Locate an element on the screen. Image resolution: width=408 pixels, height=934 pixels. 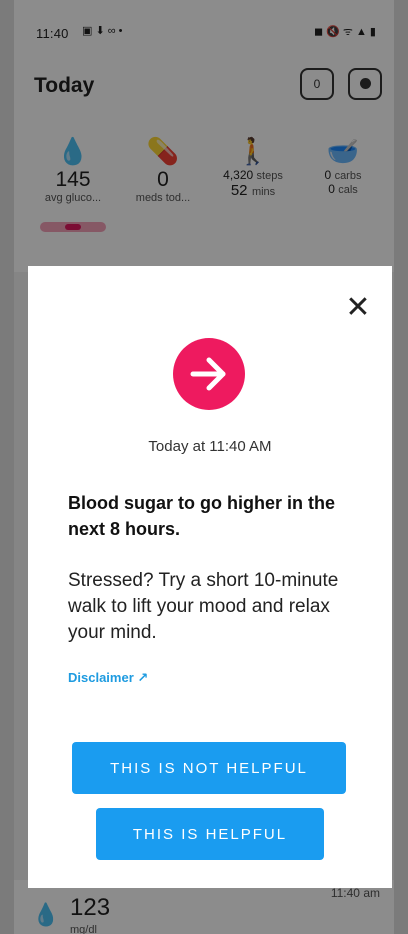
close-button: ✕ is located at coordinates (358, 308).